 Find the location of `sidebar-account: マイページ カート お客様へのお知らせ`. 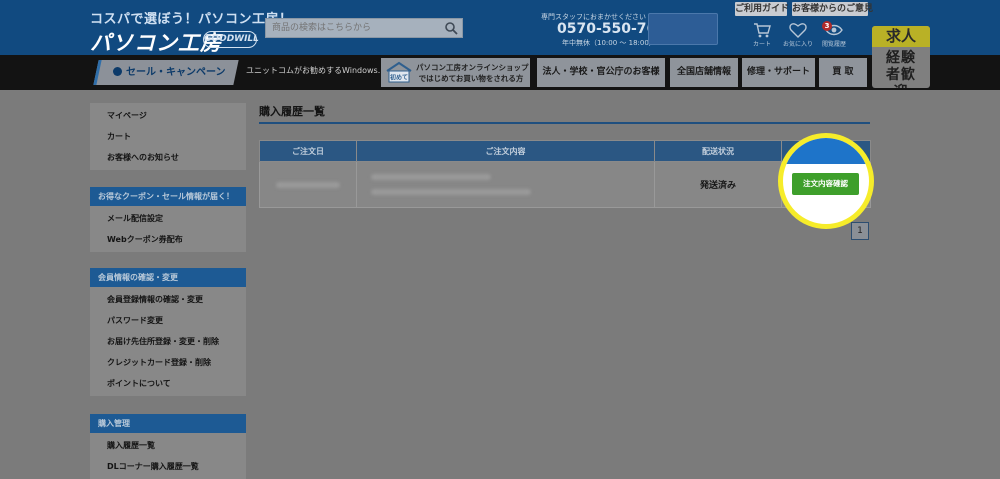

sidebar-account: マイページ カート お客様へのお知らせ is located at coordinates (168, 136).